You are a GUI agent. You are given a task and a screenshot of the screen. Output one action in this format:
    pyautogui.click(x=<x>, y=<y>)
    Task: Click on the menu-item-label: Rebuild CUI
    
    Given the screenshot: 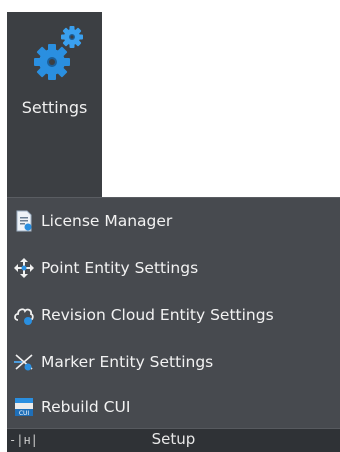 What is the action you would take?
    pyautogui.click(x=86, y=407)
    